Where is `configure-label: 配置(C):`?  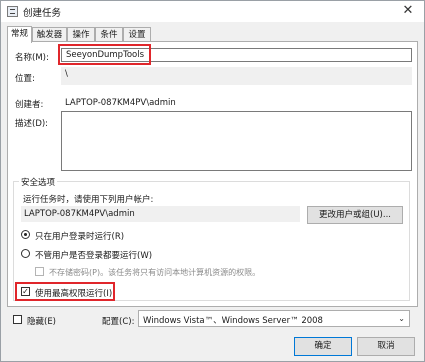
configure-label: 配置(C): is located at coordinates (118, 322).